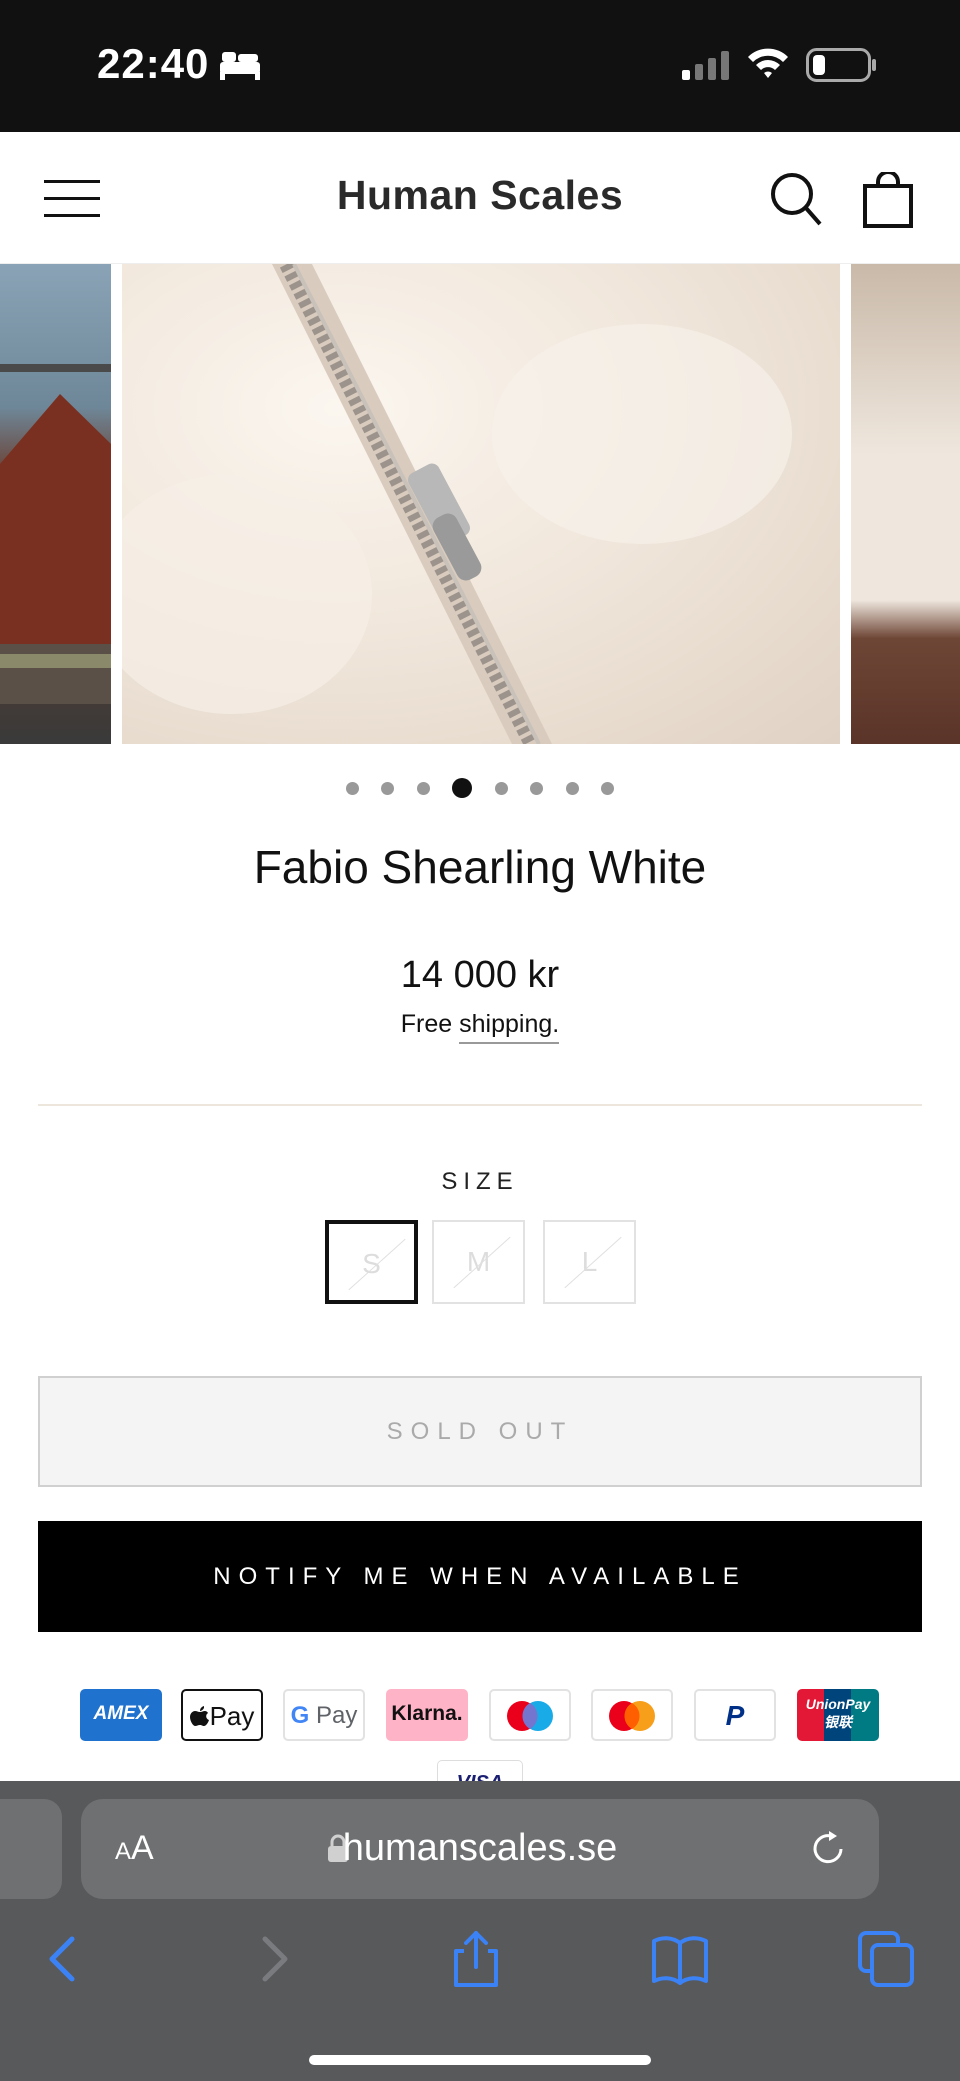 The width and height of the screenshot is (960, 2081). What do you see at coordinates (476, 1959) in the screenshot?
I see `share-icon` at bounding box center [476, 1959].